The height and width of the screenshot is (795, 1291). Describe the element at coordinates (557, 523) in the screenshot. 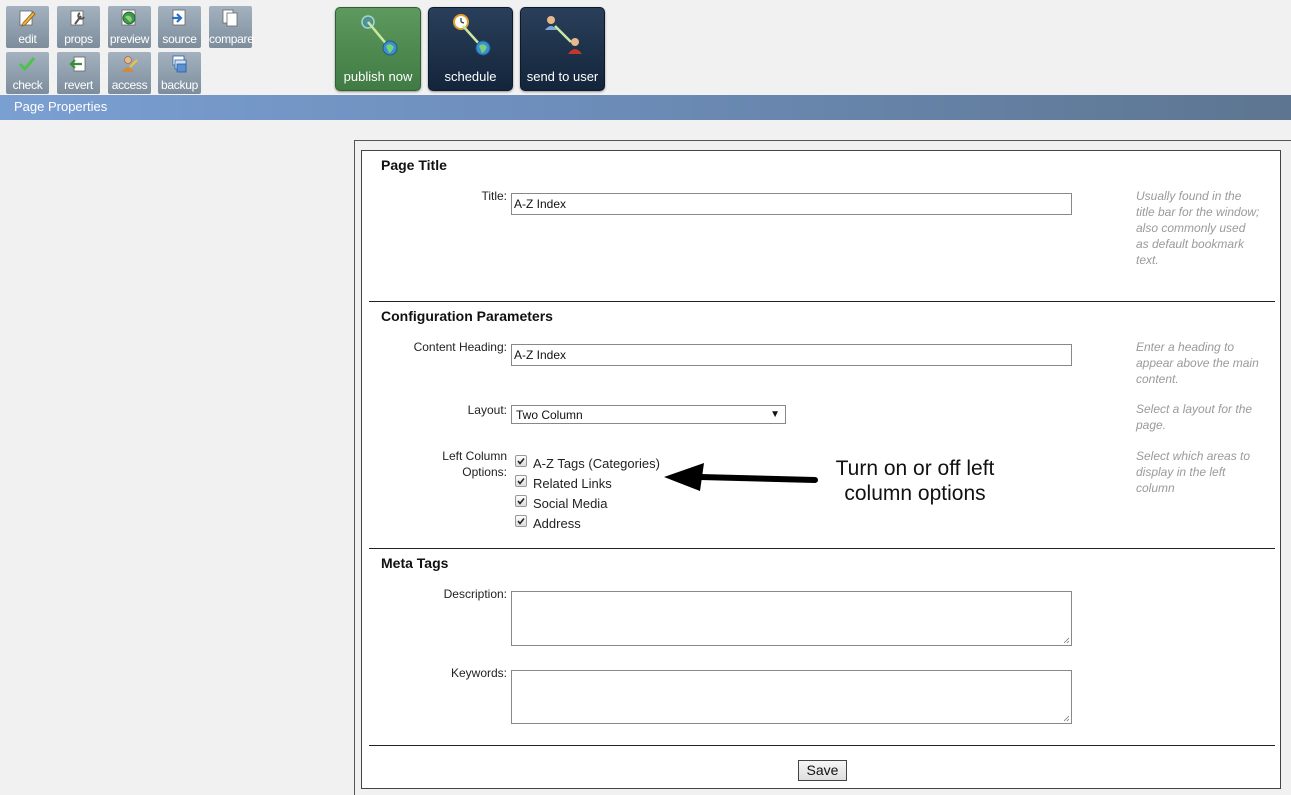

I see `address-checkbox-label: Address` at that location.